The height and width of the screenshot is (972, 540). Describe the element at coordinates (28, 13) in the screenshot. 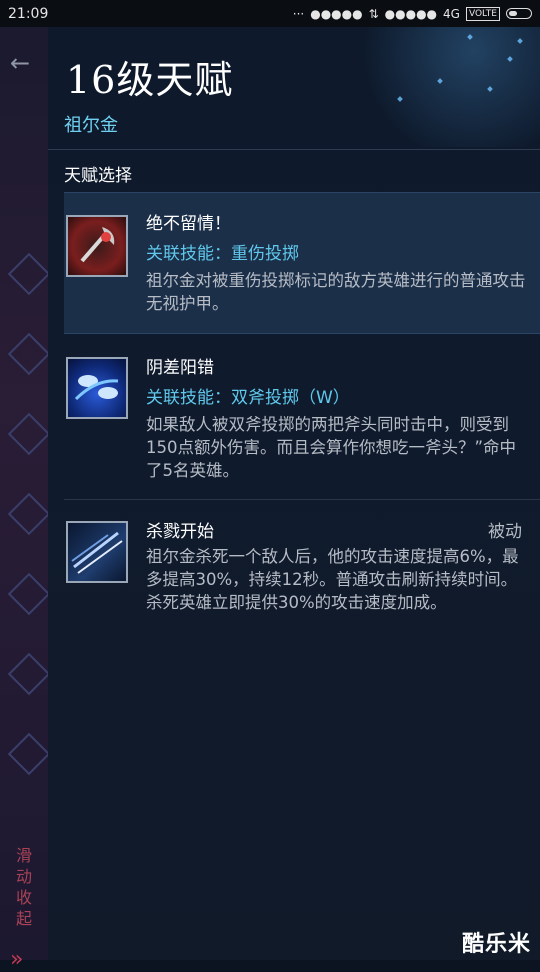

I see `clock: 21:09` at that location.